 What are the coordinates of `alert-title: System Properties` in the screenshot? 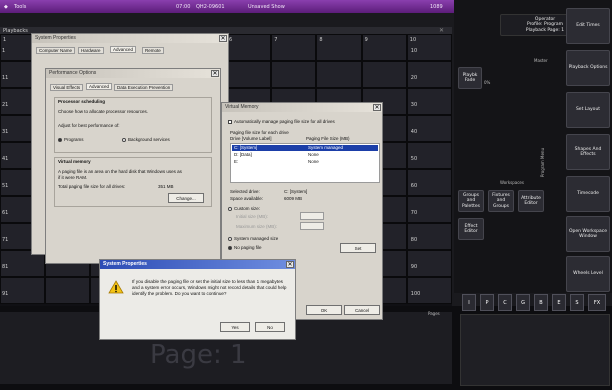 It's located at (197, 264).